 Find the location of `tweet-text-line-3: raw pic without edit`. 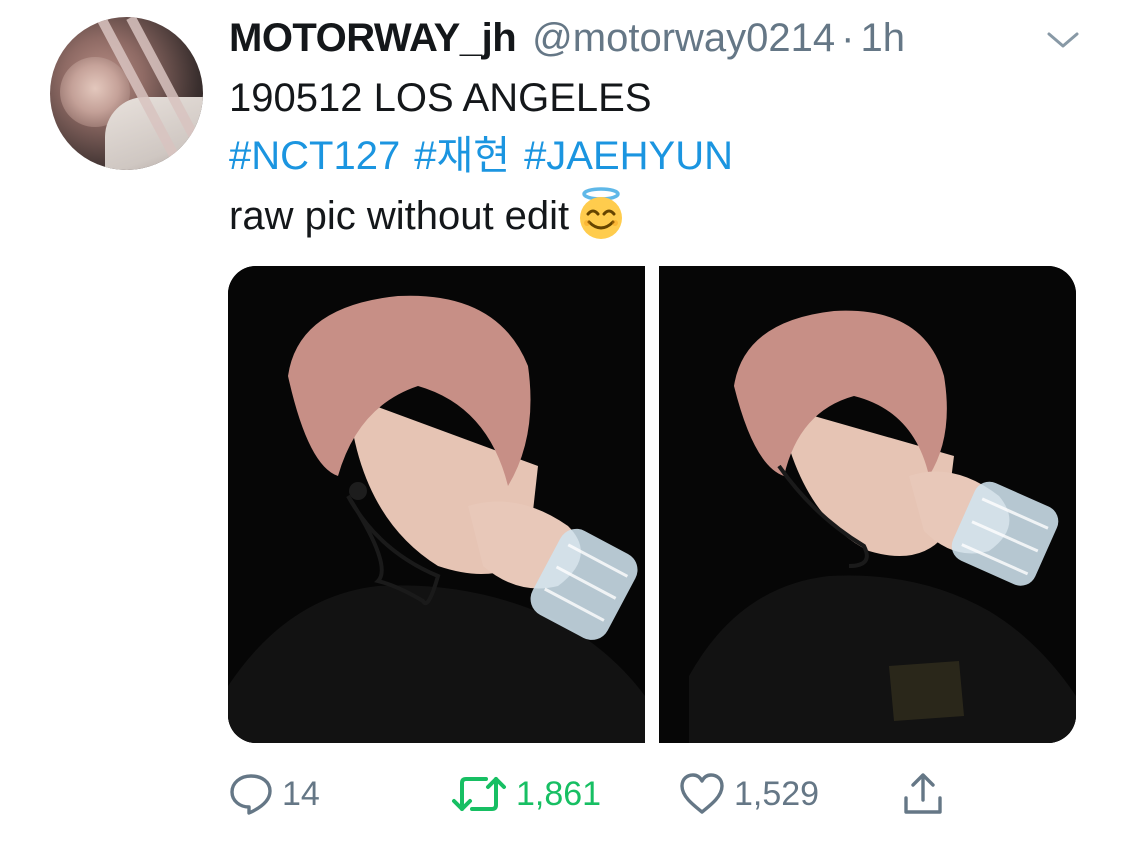

tweet-text-line-3: raw pic without edit is located at coordinates (429, 214).